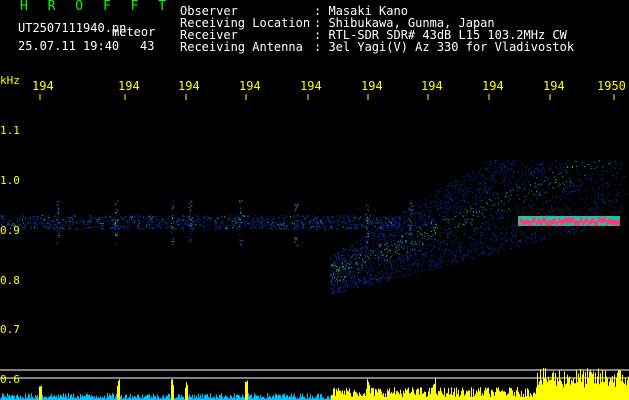  Describe the element at coordinates (432, 86) in the screenshot. I see `time-tick-label: 194` at that location.